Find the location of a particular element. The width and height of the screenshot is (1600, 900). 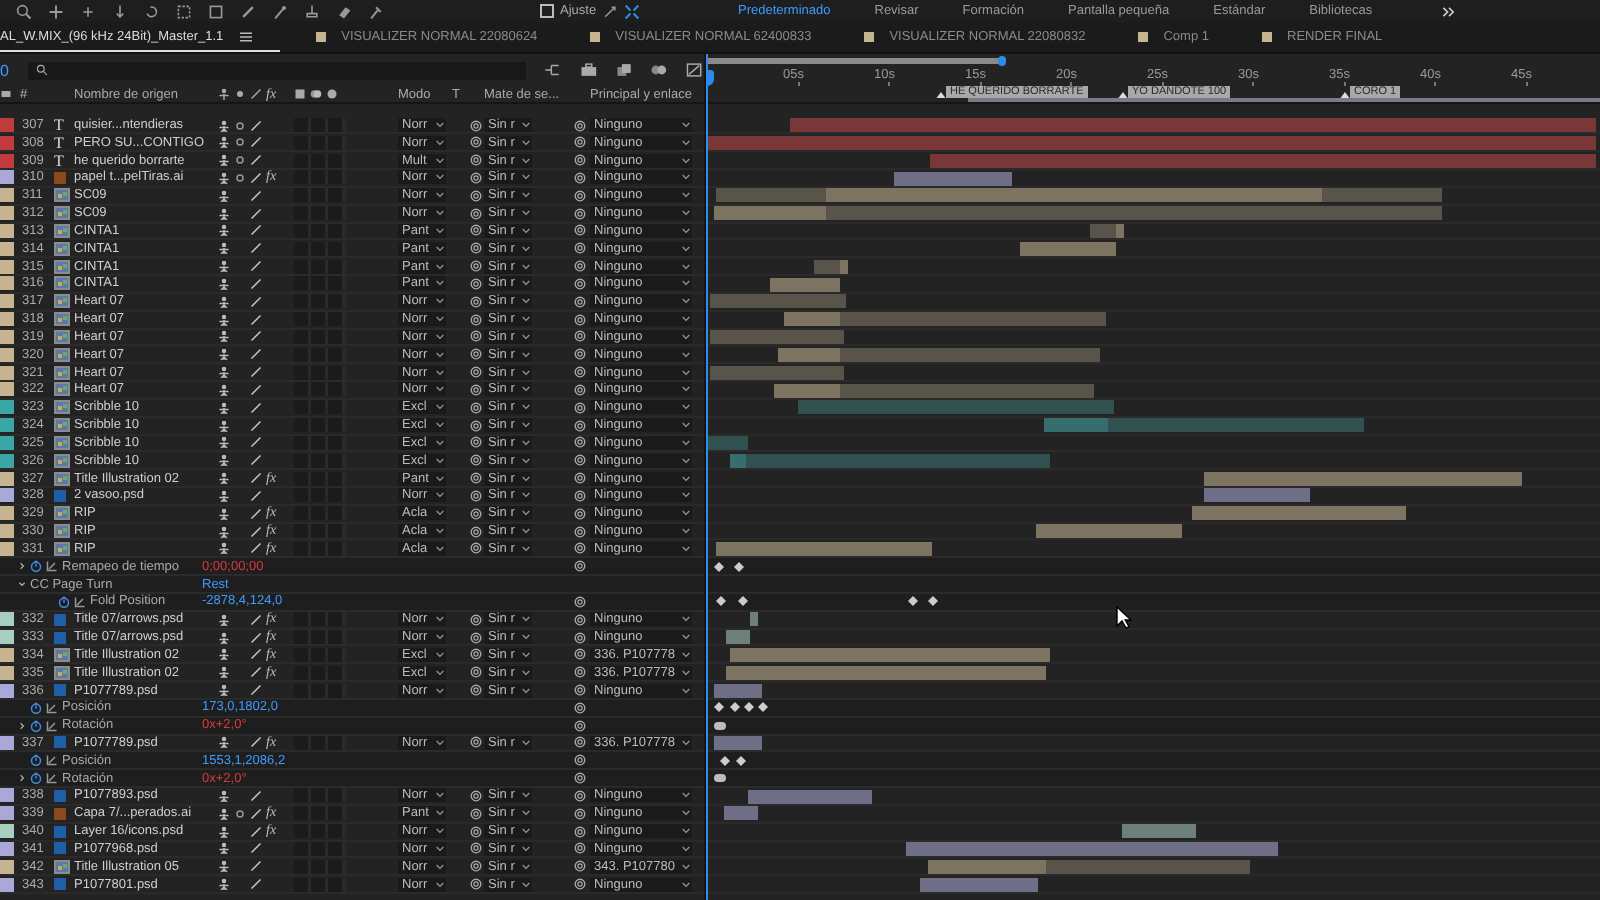

blur-circles-icon is located at coordinates (659, 70).